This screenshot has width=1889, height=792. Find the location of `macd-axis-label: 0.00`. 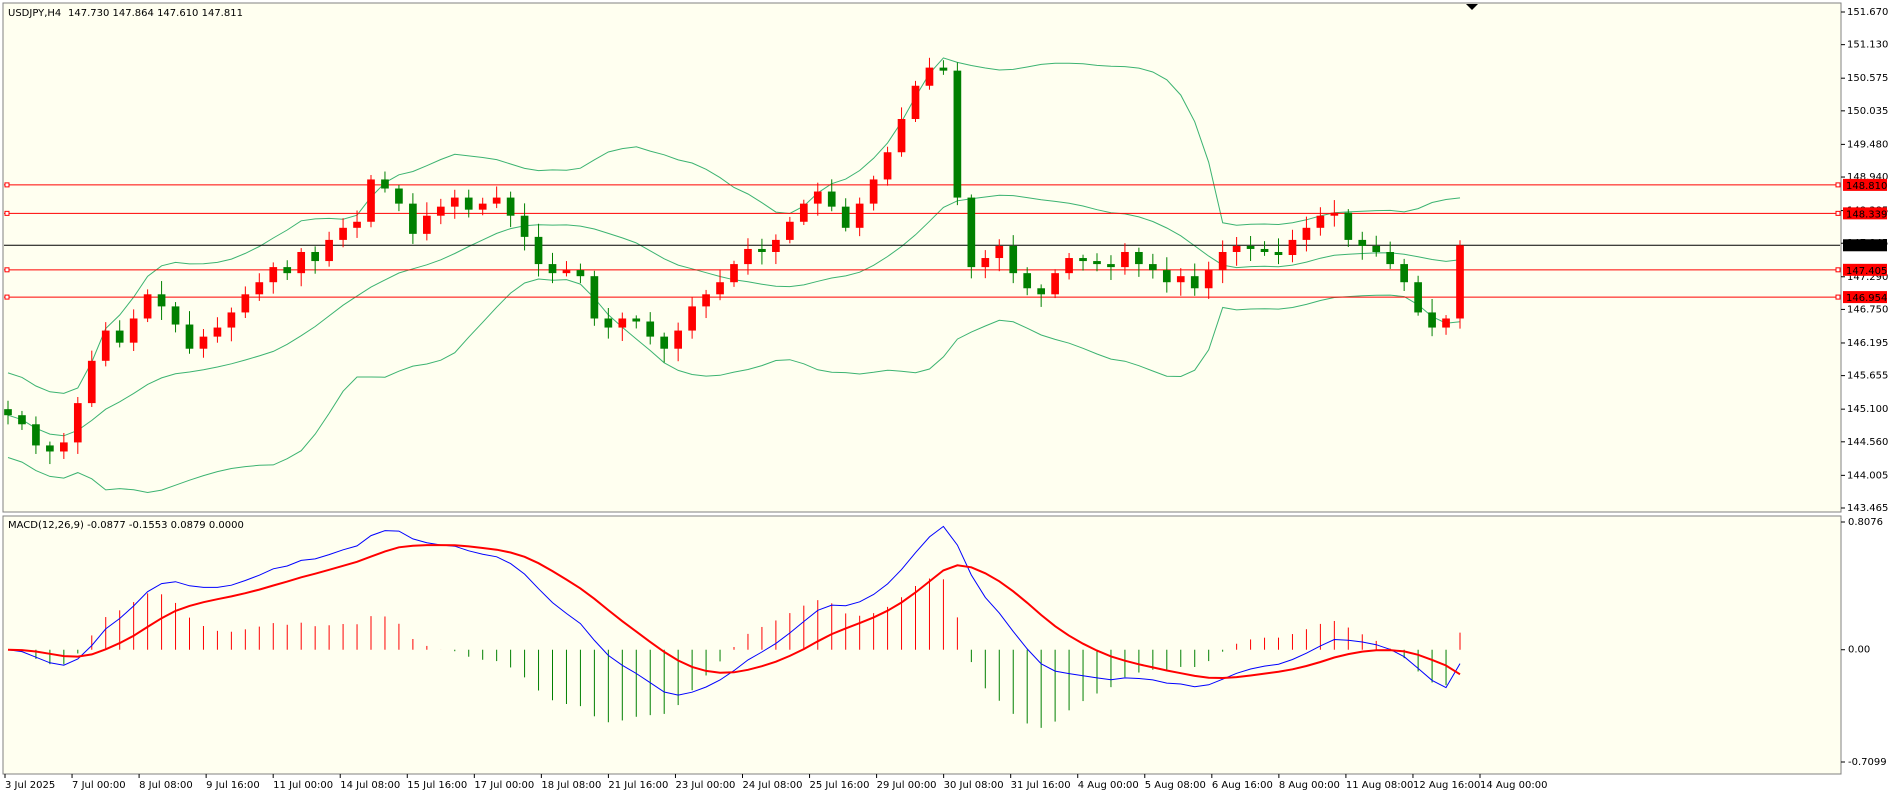

macd-axis-label: 0.00 is located at coordinates (1859, 650).